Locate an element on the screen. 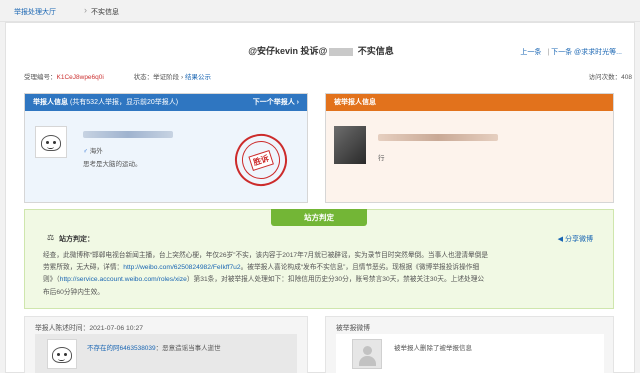 The image size is (640, 373). prev-case-link: 上一条 is located at coordinates (530, 52).